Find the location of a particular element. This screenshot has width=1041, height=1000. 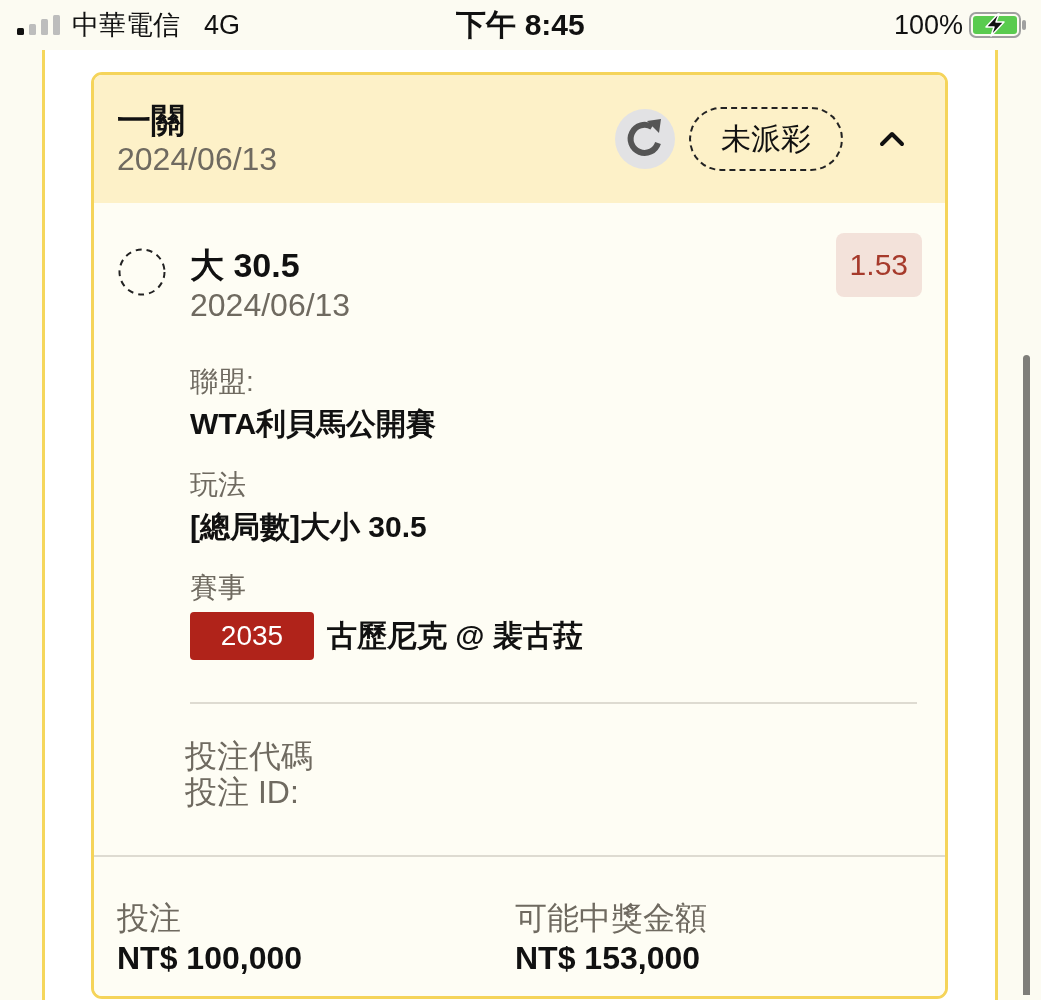

battery-percent: 100% is located at coordinates (928, 25).